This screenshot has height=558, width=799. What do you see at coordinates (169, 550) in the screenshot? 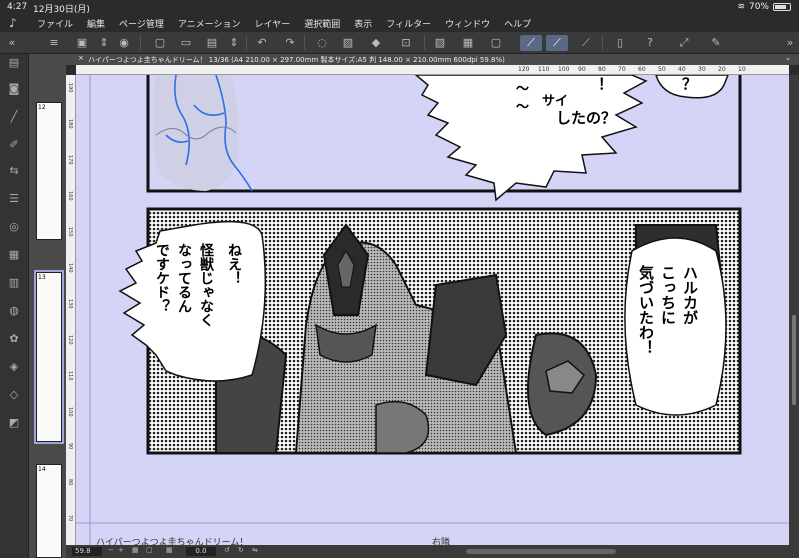
I see `rotate-grid-icon: ▦` at bounding box center [169, 550].